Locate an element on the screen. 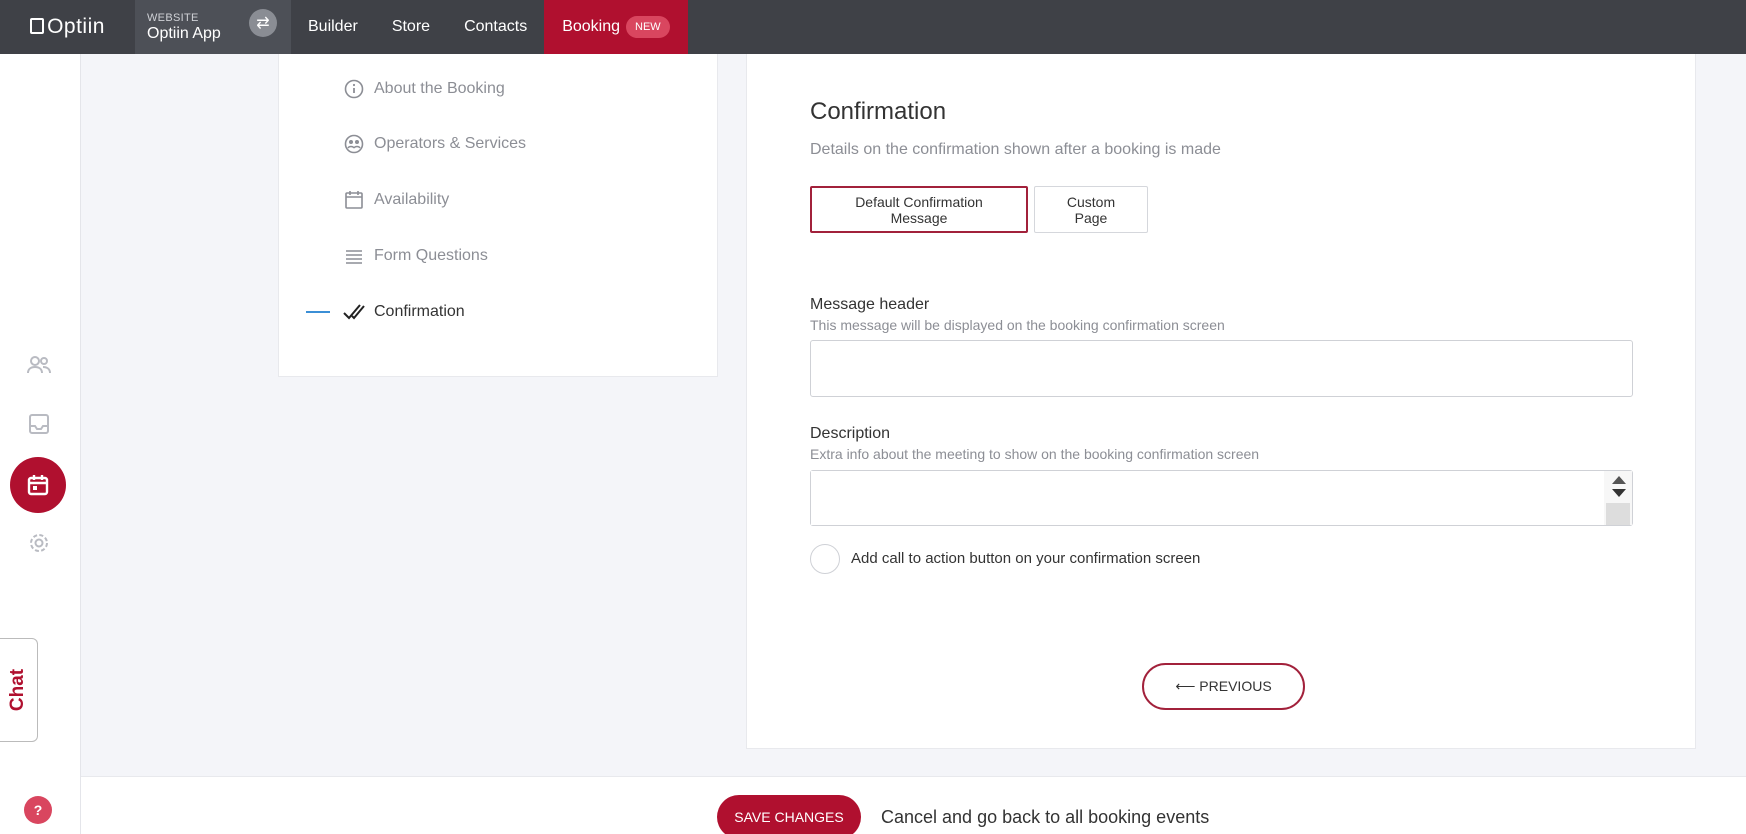  nav-booking: Booking NEW is located at coordinates (616, 27).